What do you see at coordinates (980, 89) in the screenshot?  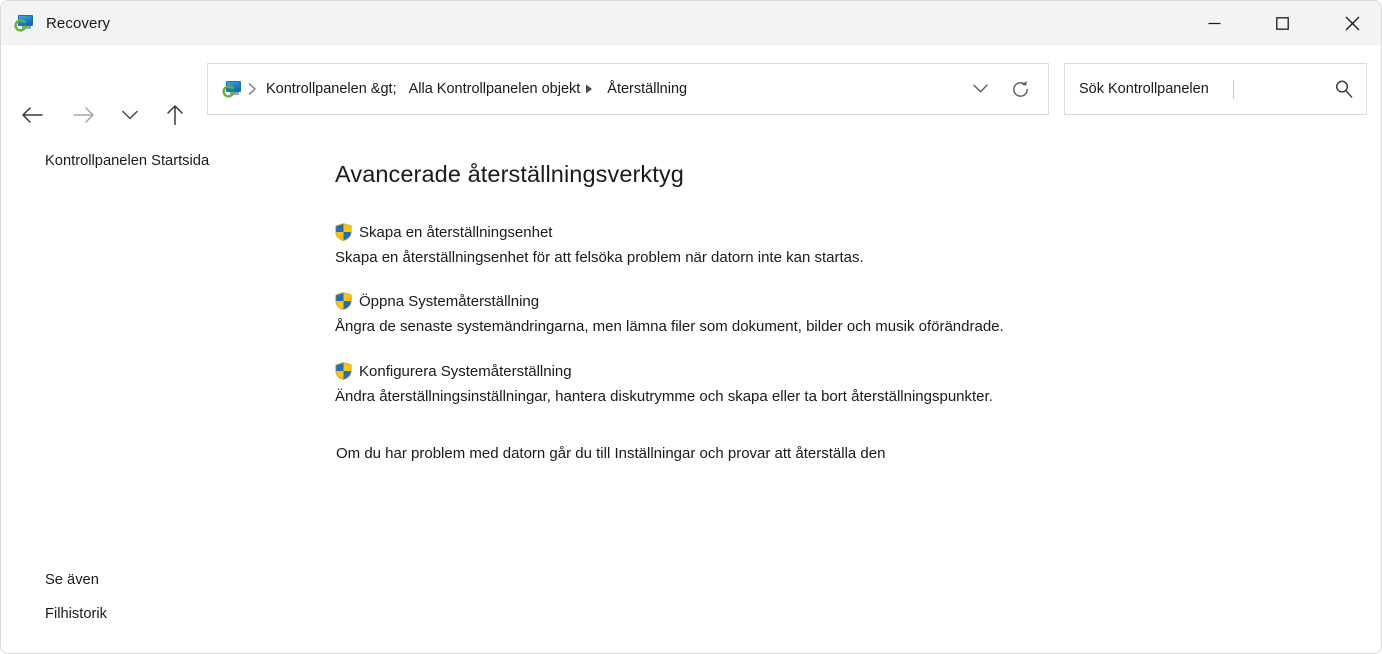 I see `address-dropdown-chevron-down-icon` at bounding box center [980, 89].